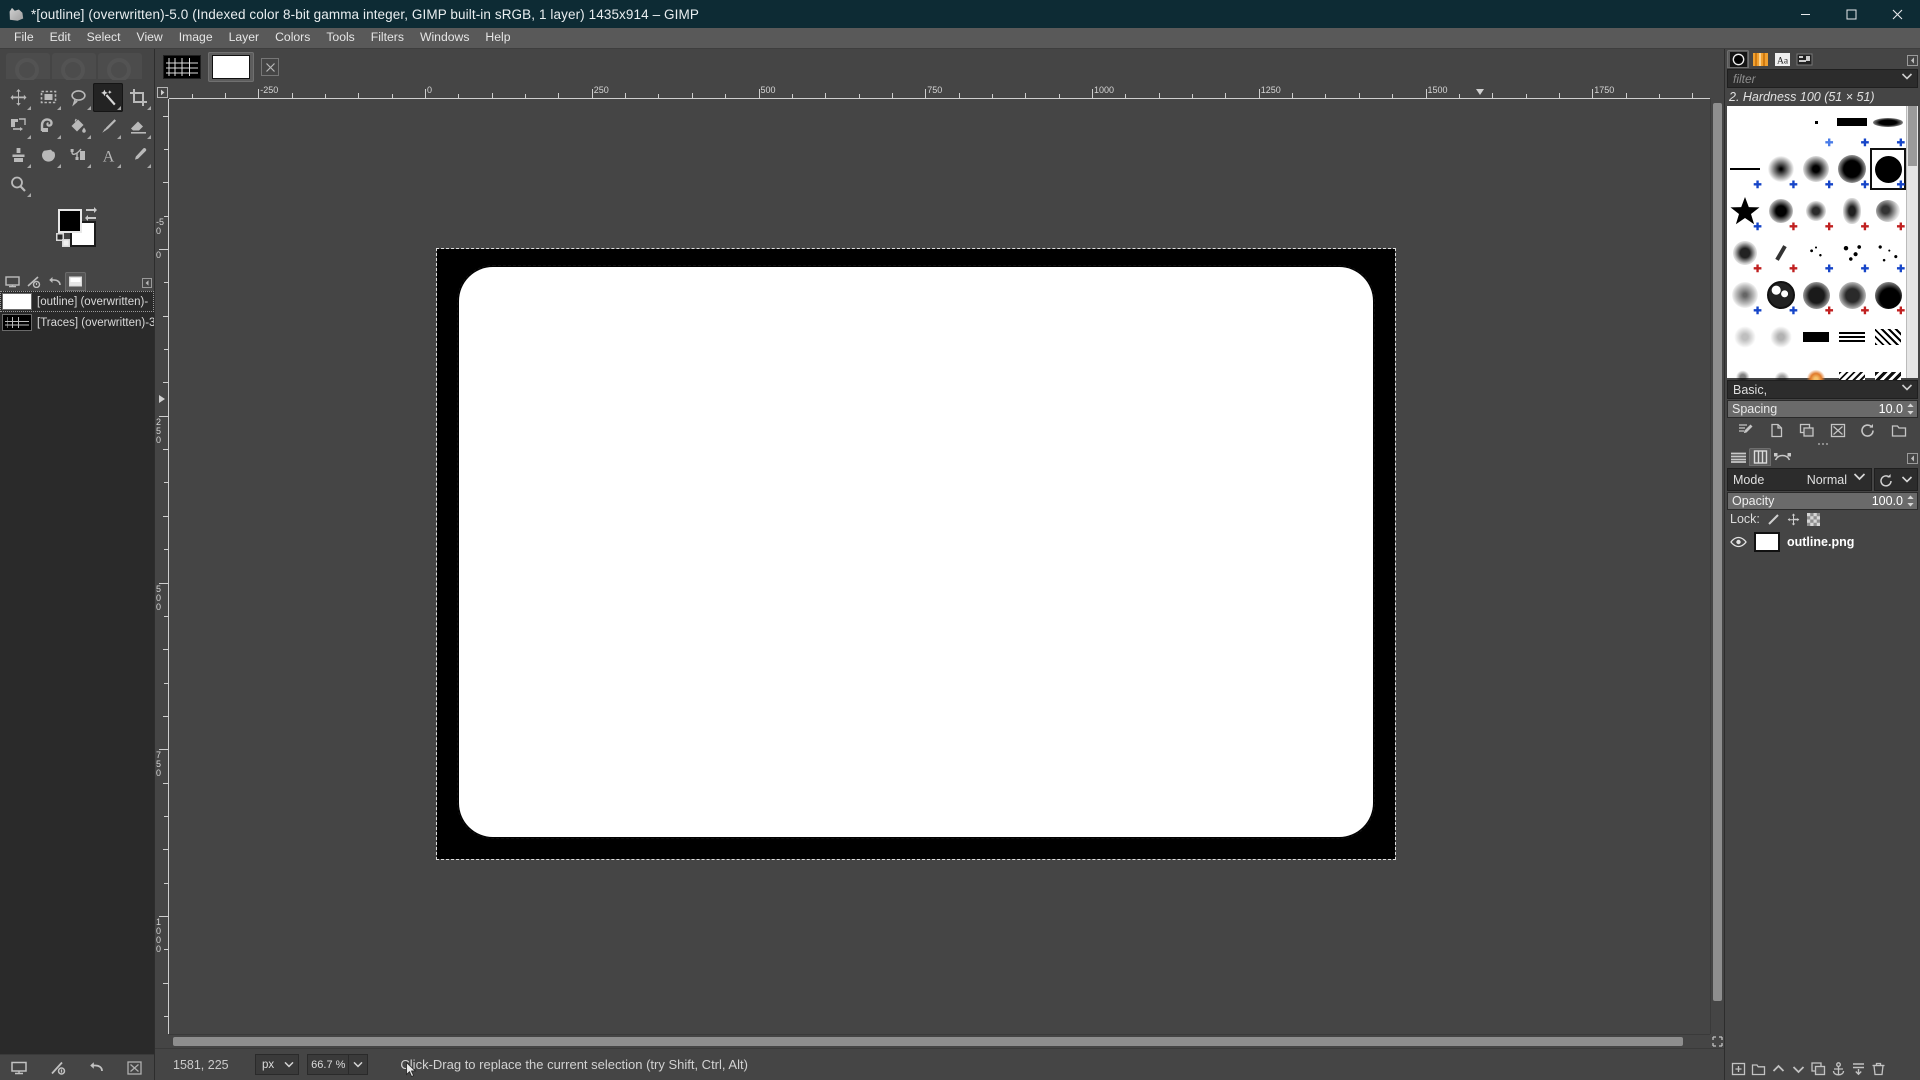 This screenshot has width=1920, height=1080. Describe the element at coordinates (108, 126) in the screenshot. I see `paintbrush-tool` at that location.